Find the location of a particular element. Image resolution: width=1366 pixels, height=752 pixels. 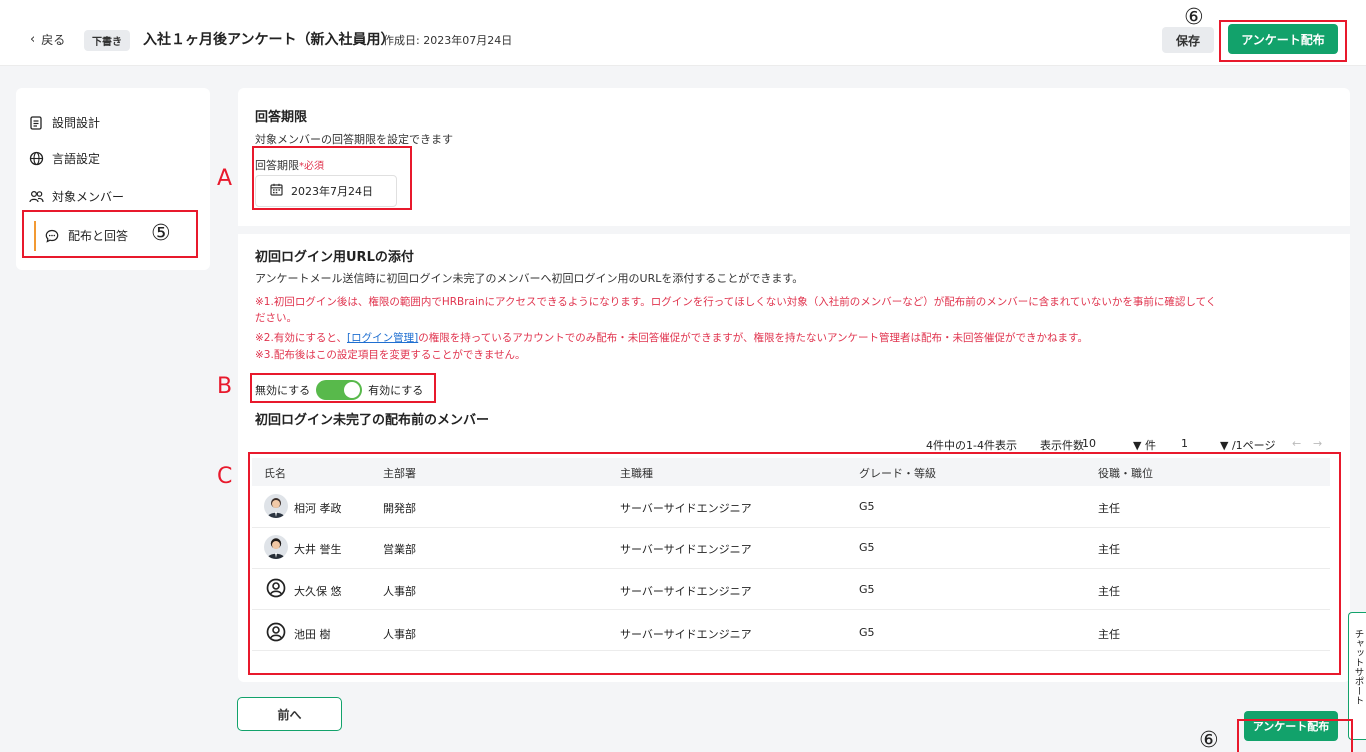

sidebar-item-label: 言語設定 is located at coordinates (76, 159).